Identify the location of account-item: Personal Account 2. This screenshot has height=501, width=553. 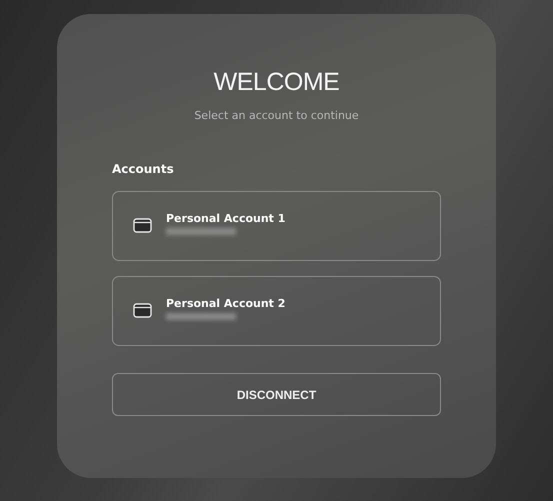
(276, 311).